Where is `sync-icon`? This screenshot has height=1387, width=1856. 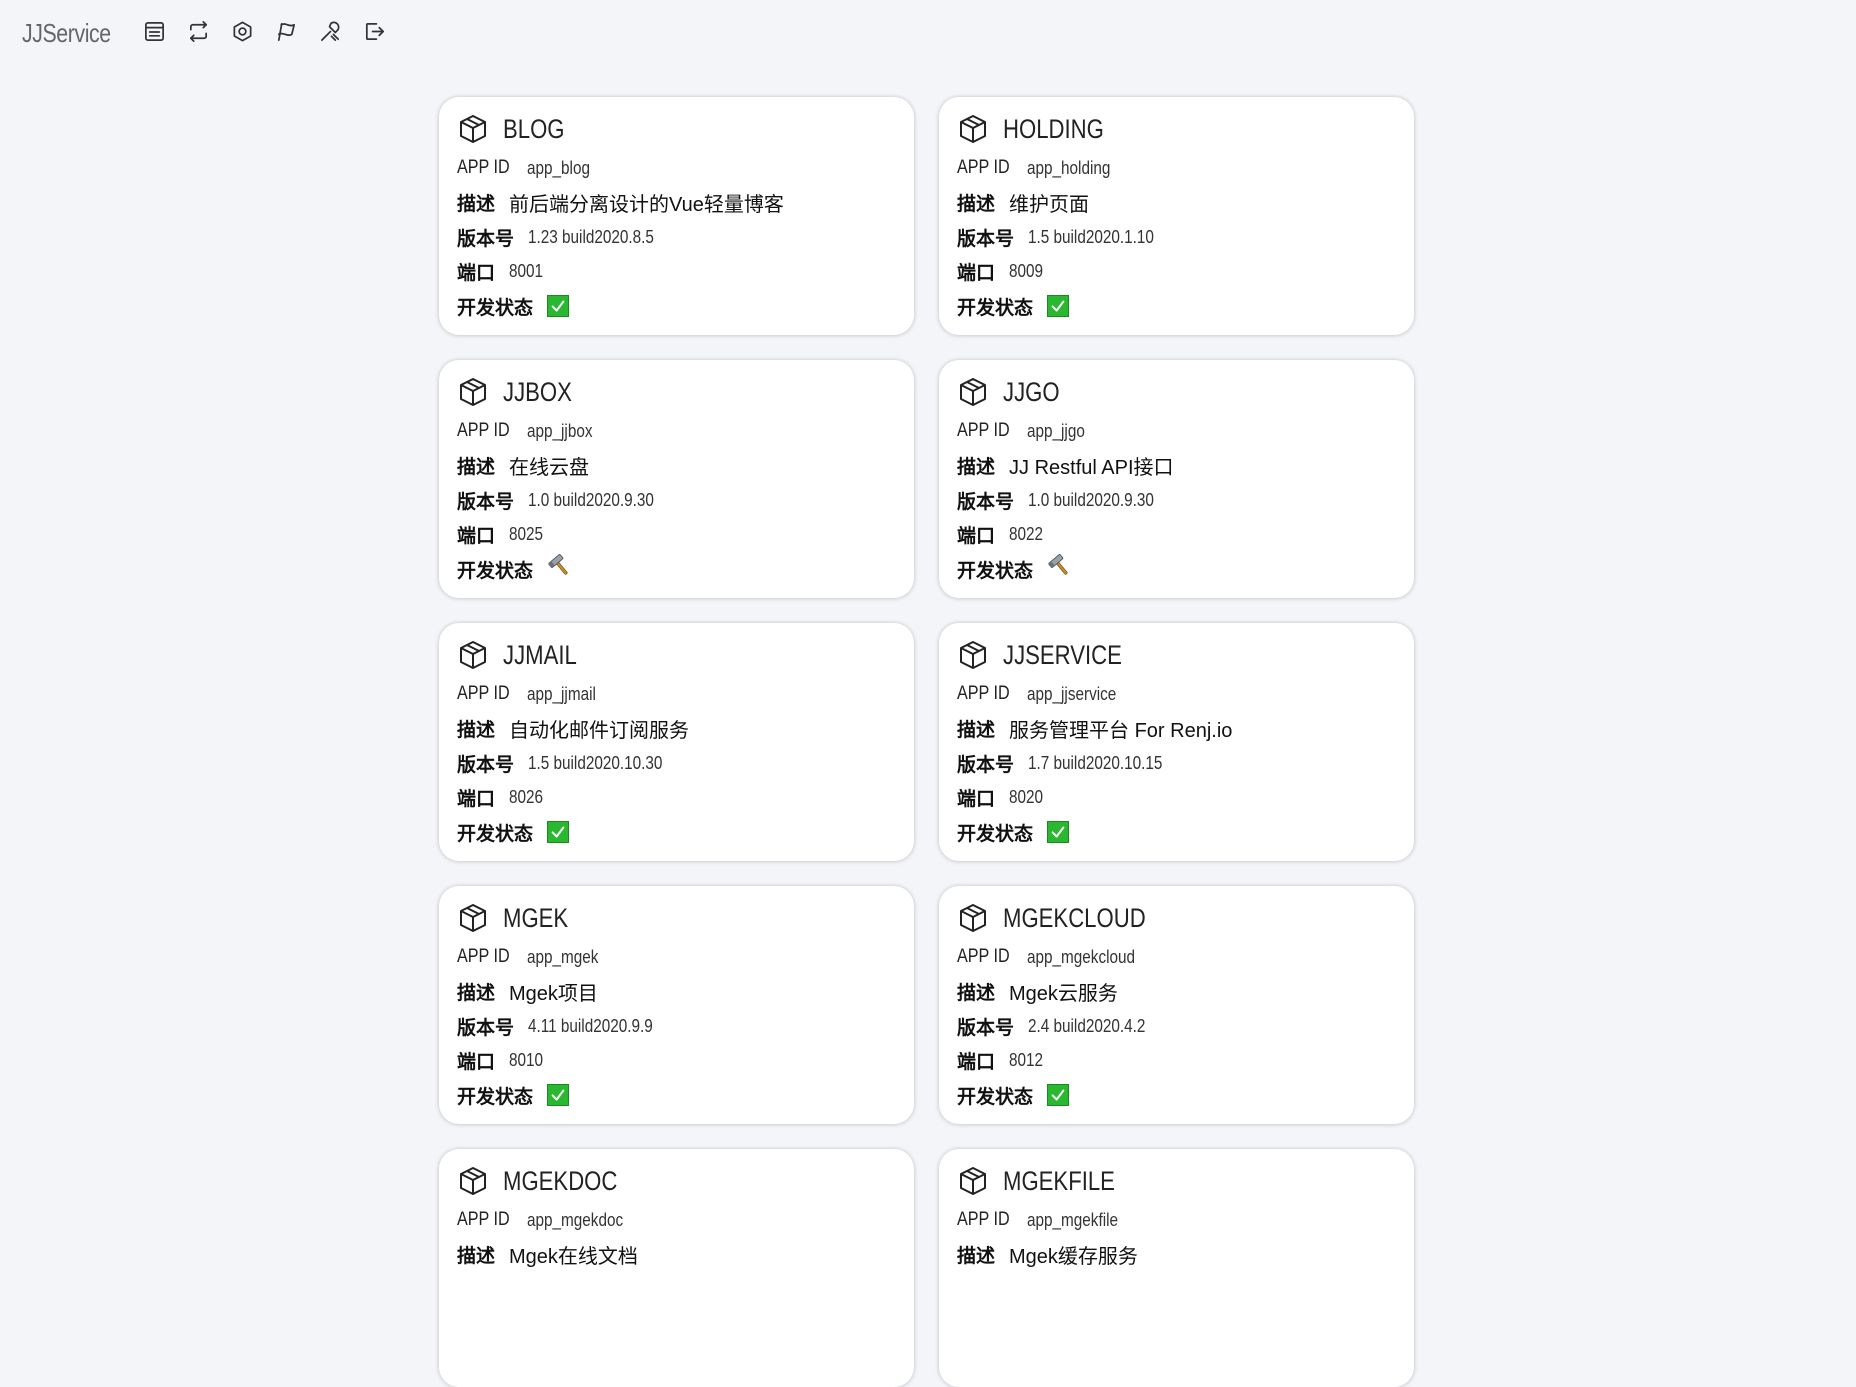 sync-icon is located at coordinates (198, 31).